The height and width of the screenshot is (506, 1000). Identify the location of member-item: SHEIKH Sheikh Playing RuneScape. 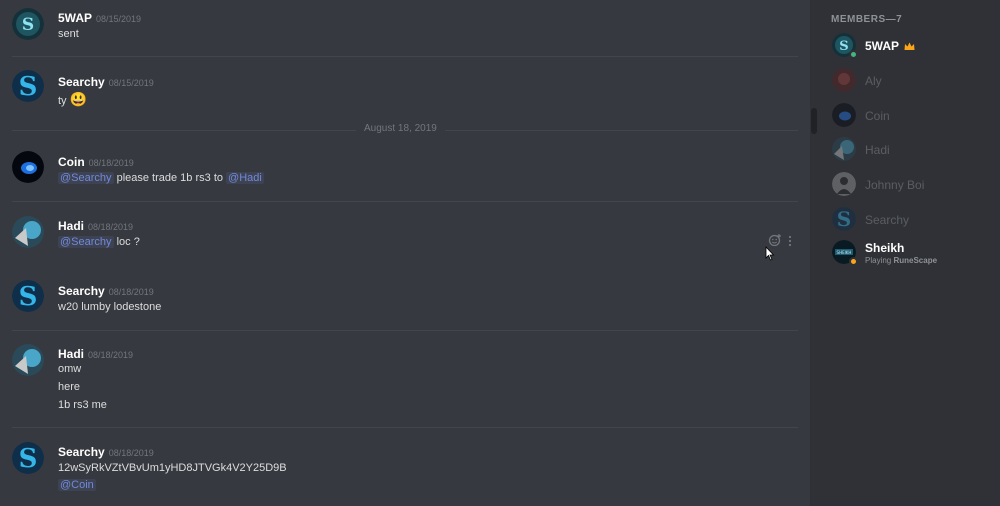
(916, 255).